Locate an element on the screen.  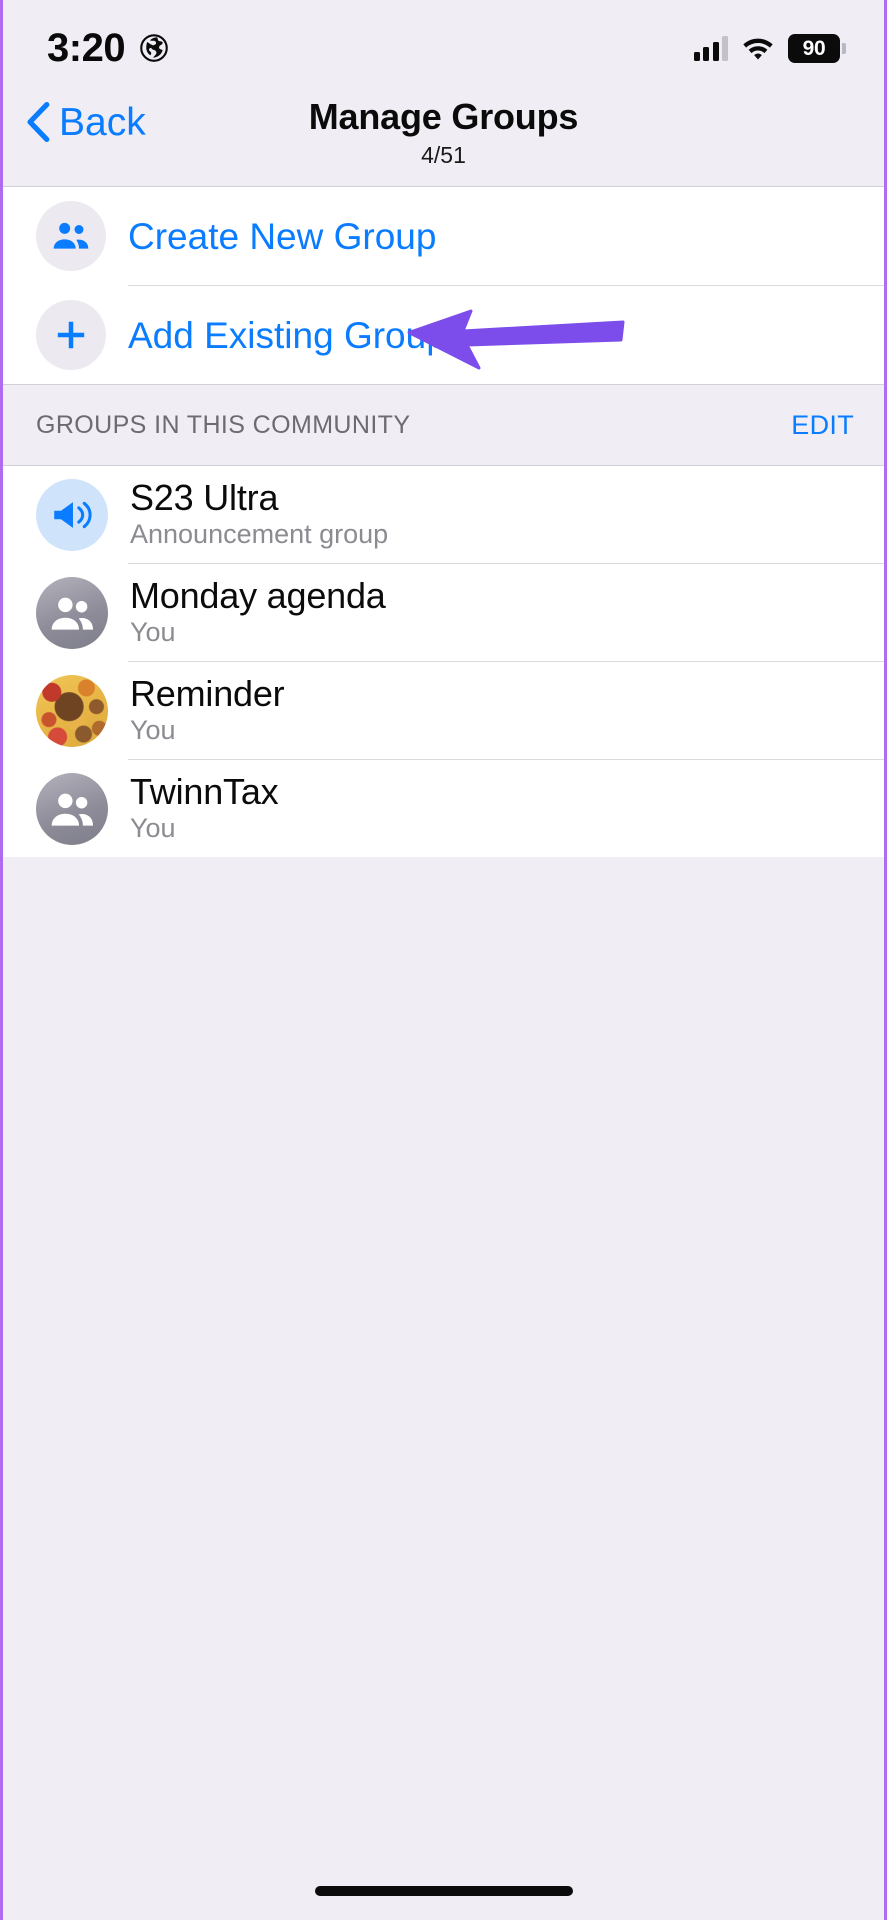
group-list-item: TwinnTax You is located at coordinates (443, 808).